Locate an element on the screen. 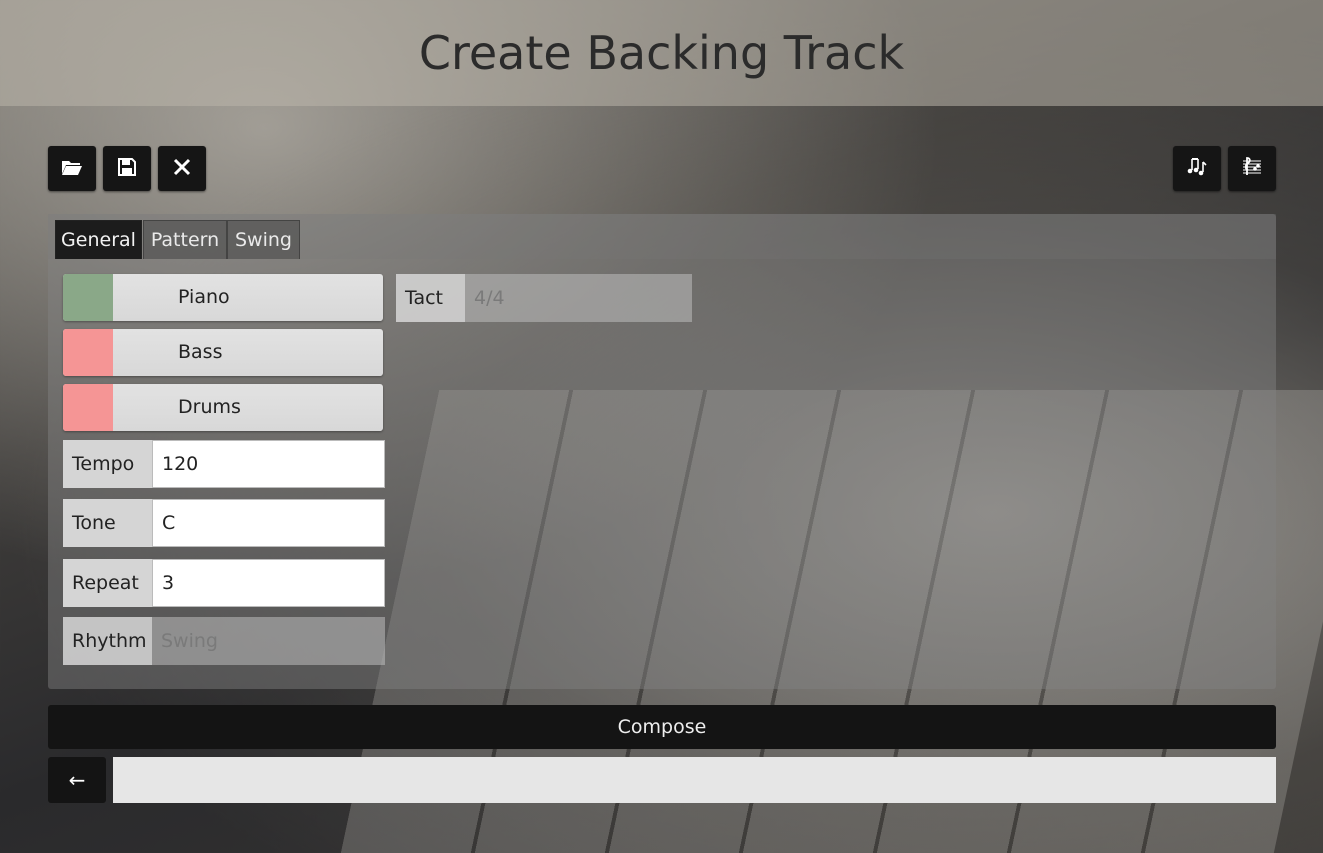 Image resolution: width=1323 pixels, height=853 pixels. close-icon is located at coordinates (182, 169).